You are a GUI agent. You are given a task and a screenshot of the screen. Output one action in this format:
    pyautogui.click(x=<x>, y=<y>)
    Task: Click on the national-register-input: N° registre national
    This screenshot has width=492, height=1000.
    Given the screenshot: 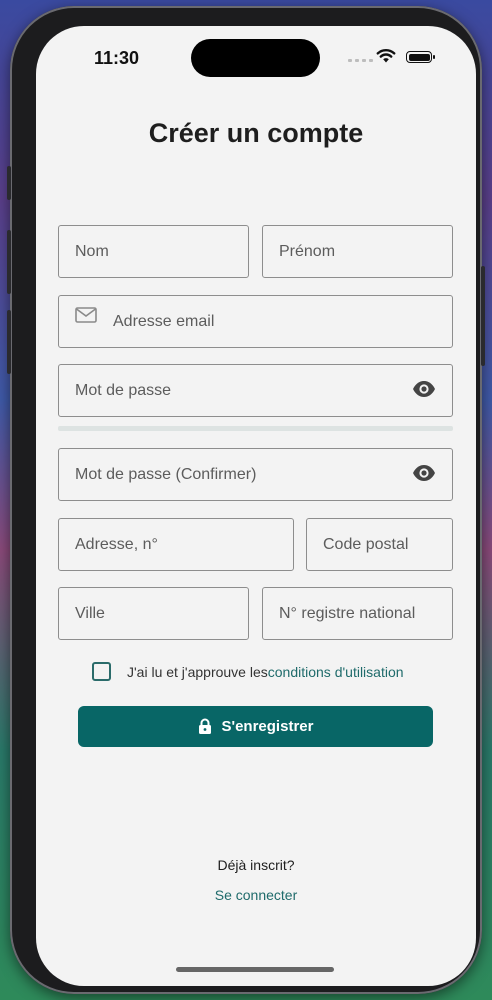 What is the action you would take?
    pyautogui.click(x=357, y=613)
    